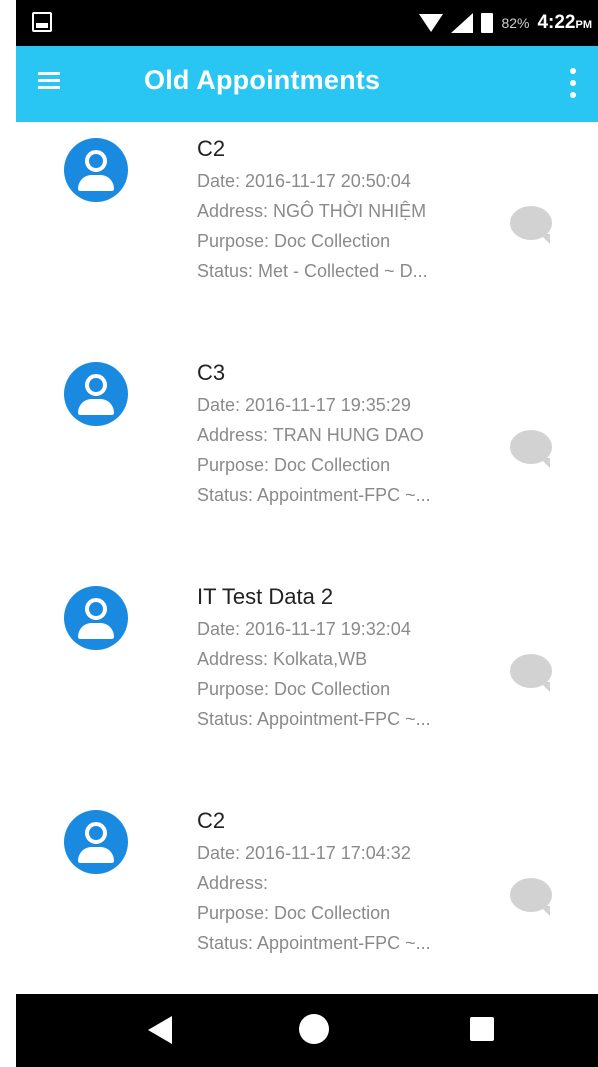  Describe the element at coordinates (573, 83) in the screenshot. I see `more-options-icon` at that location.